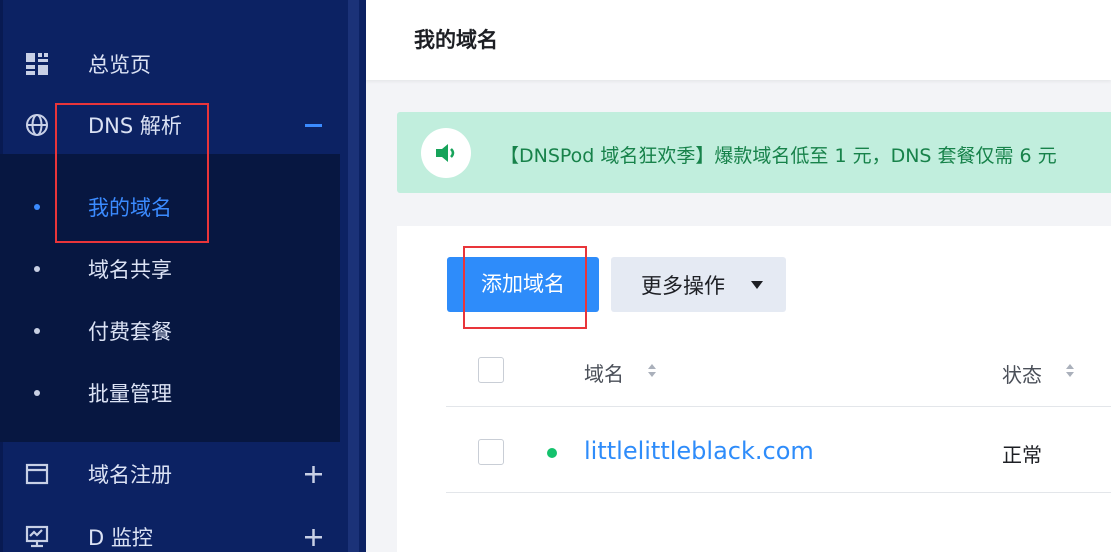 This screenshot has height=552, width=1111. I want to click on sidebar-item-label: 总览页, so click(119, 65).